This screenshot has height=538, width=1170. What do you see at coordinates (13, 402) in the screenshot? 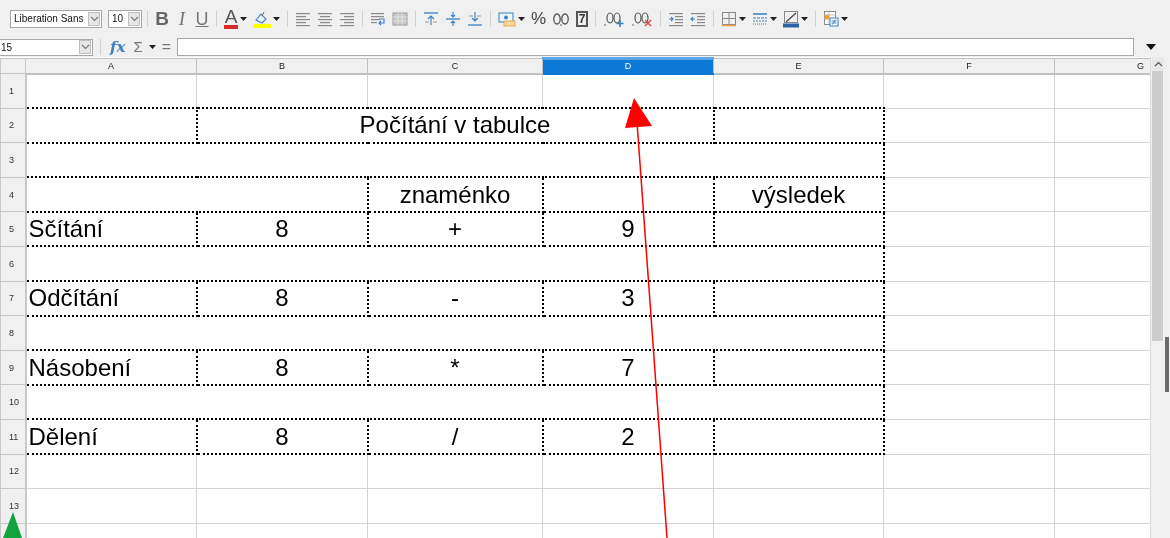
I see `row-header: 10` at bounding box center [13, 402].